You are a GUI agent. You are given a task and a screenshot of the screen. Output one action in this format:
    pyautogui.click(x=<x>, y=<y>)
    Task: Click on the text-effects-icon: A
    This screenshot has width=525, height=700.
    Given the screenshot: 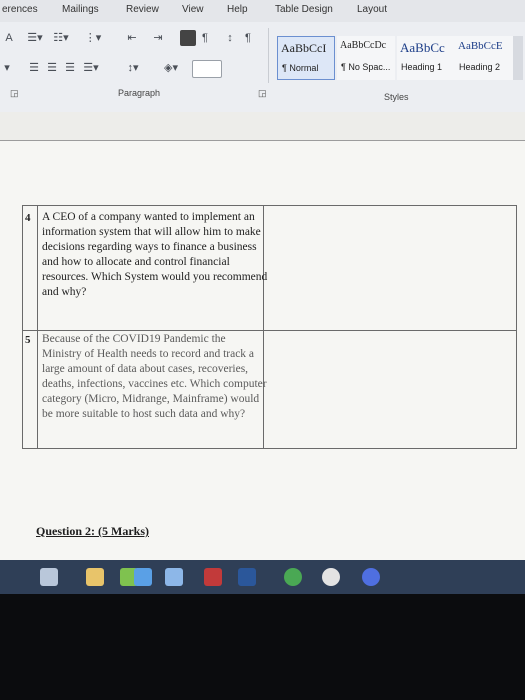 What is the action you would take?
    pyautogui.click(x=9, y=38)
    